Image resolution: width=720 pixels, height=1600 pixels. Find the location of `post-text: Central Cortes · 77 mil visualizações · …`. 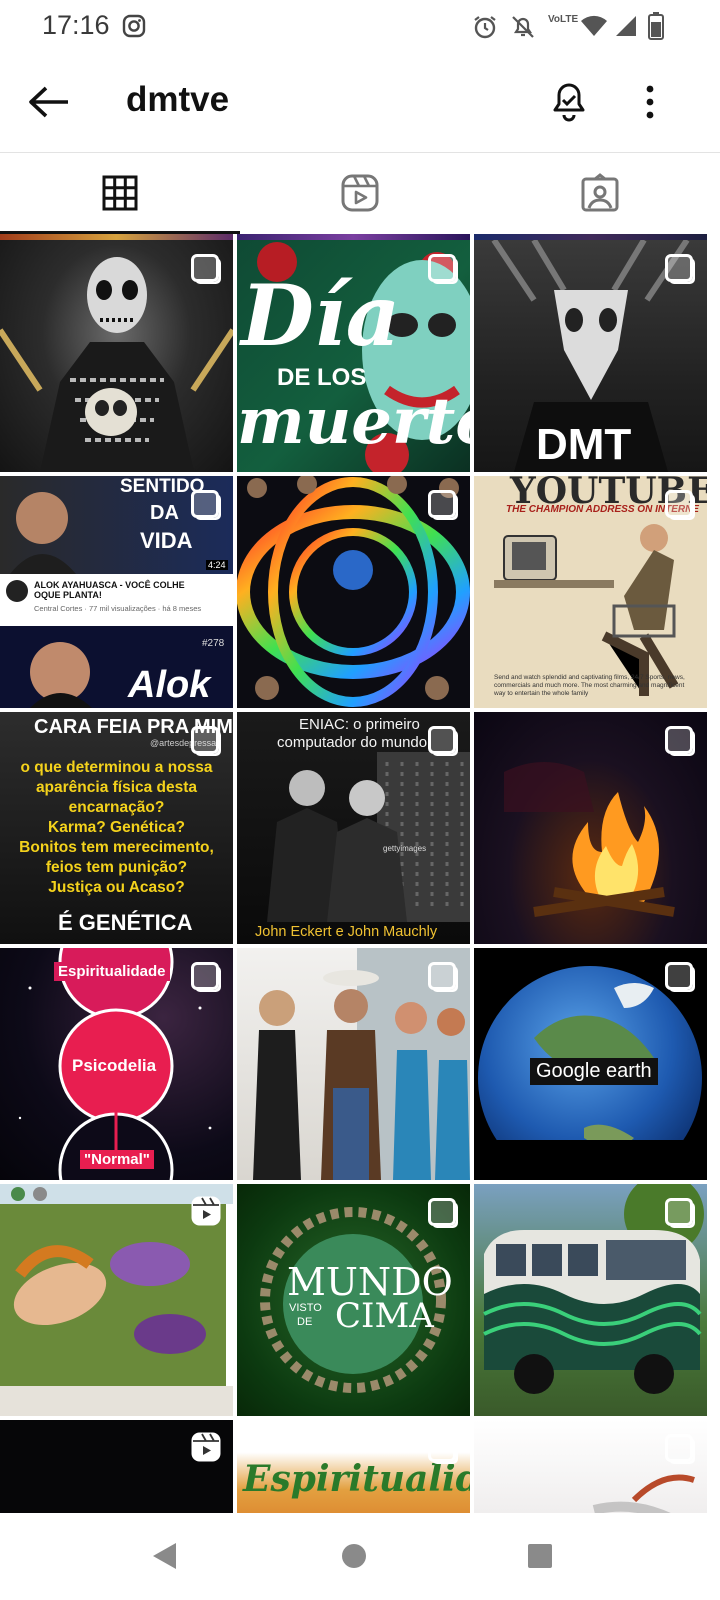

post-text: Central Cortes · 77 mil visualizações · … is located at coordinates (118, 608).